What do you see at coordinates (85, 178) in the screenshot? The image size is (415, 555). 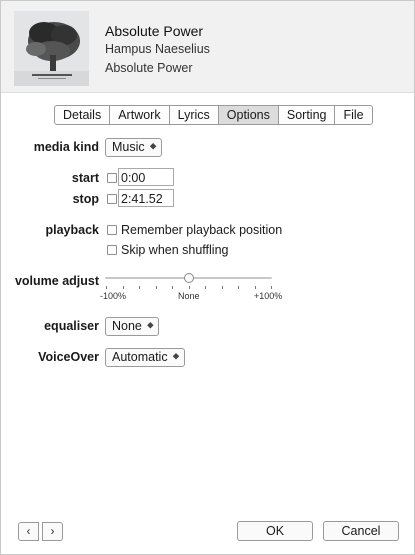 I see `start-label: start` at bounding box center [85, 178].